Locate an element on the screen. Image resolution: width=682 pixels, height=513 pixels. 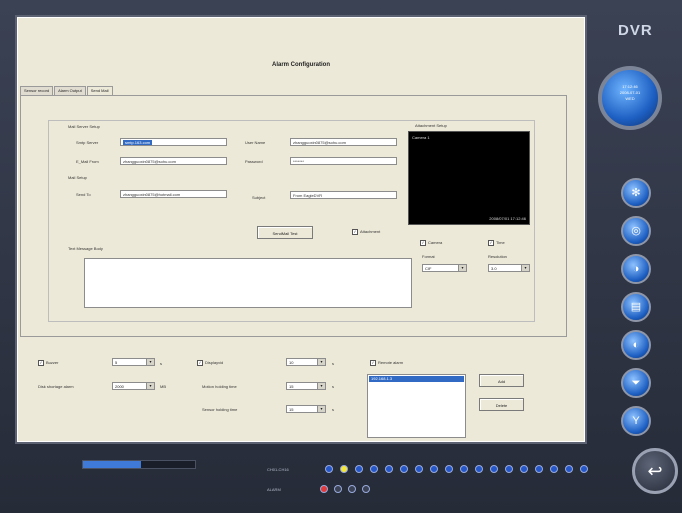
speaker-icon: ◐ is located at coordinates (636, 345).